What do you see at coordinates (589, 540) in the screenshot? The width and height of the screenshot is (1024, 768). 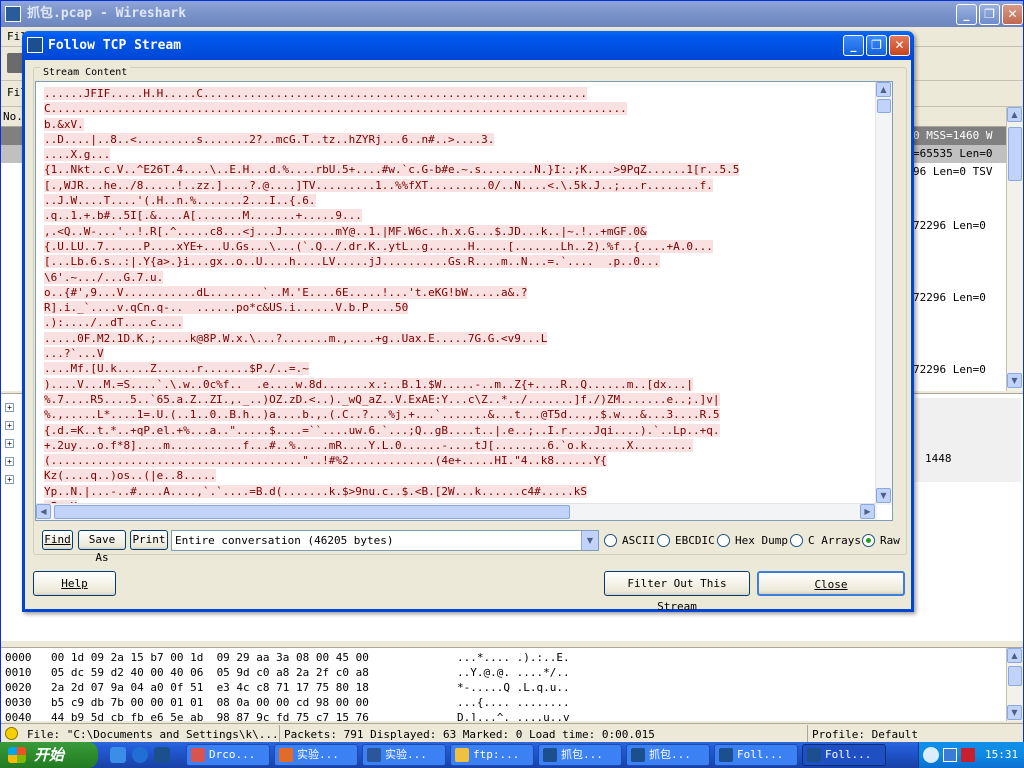 I see `chevron-down-icon: ▼` at bounding box center [589, 540].